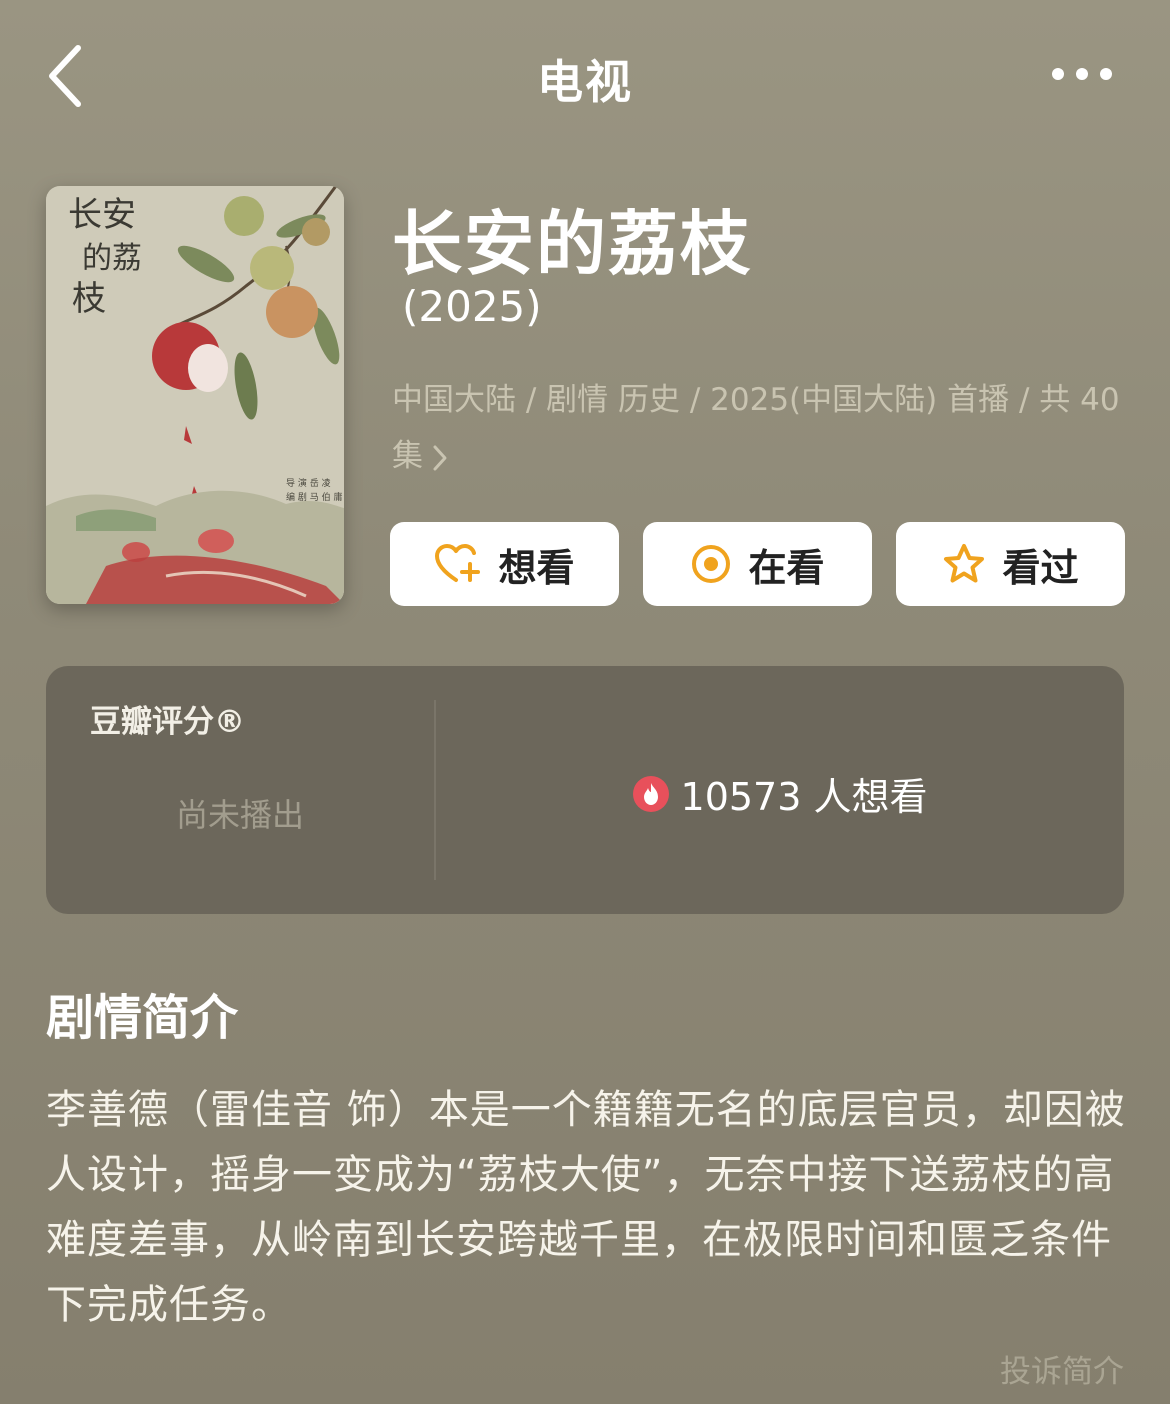  Describe the element at coordinates (458, 563) in the screenshot. I see `heart-plus-icon` at that location.